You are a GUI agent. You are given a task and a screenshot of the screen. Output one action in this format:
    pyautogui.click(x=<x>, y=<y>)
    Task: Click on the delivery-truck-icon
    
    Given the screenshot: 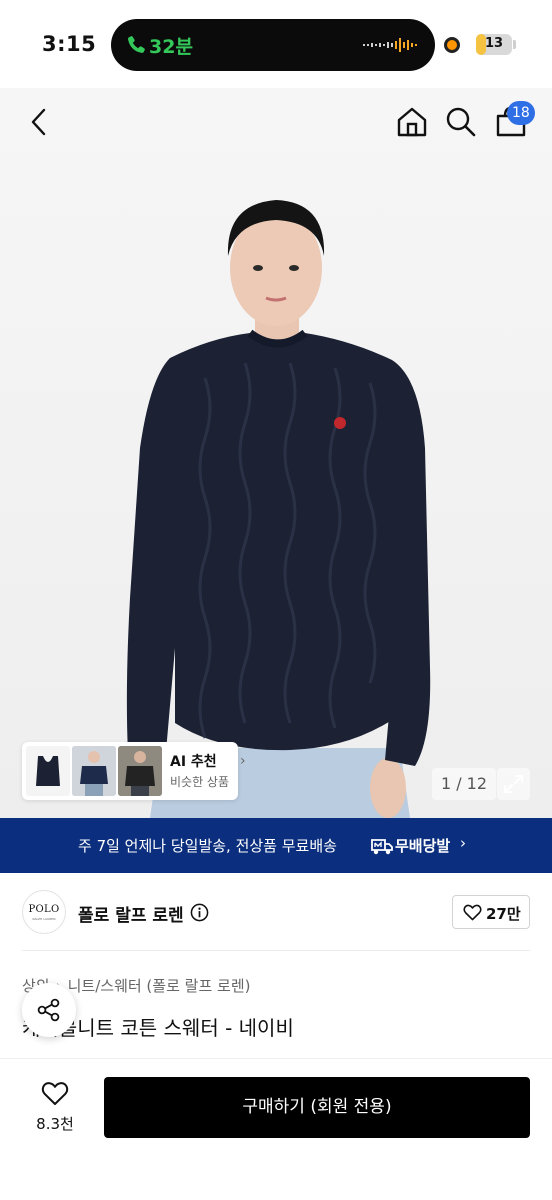 What is the action you would take?
    pyautogui.click(x=382, y=847)
    